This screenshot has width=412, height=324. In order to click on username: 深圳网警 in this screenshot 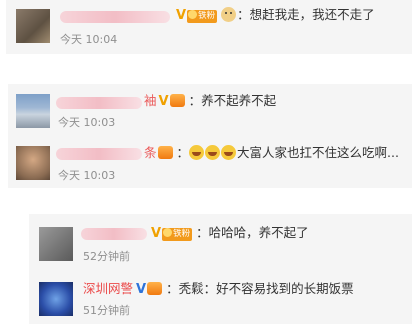, I will do `click(108, 288)`.